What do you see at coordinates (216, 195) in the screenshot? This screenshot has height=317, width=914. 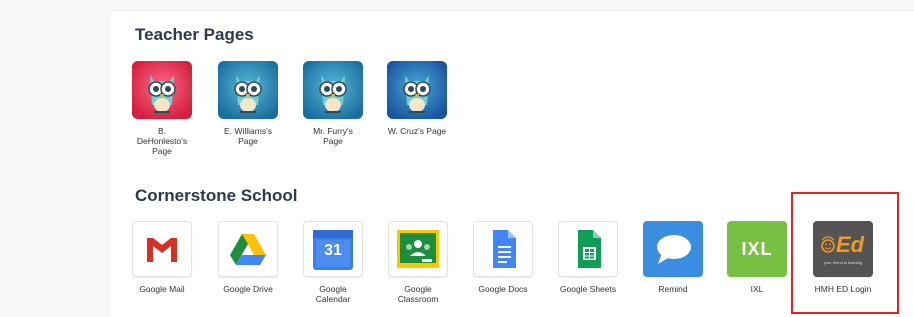 I see `section-title-cornerstone-school: Cornerstone School` at bounding box center [216, 195].